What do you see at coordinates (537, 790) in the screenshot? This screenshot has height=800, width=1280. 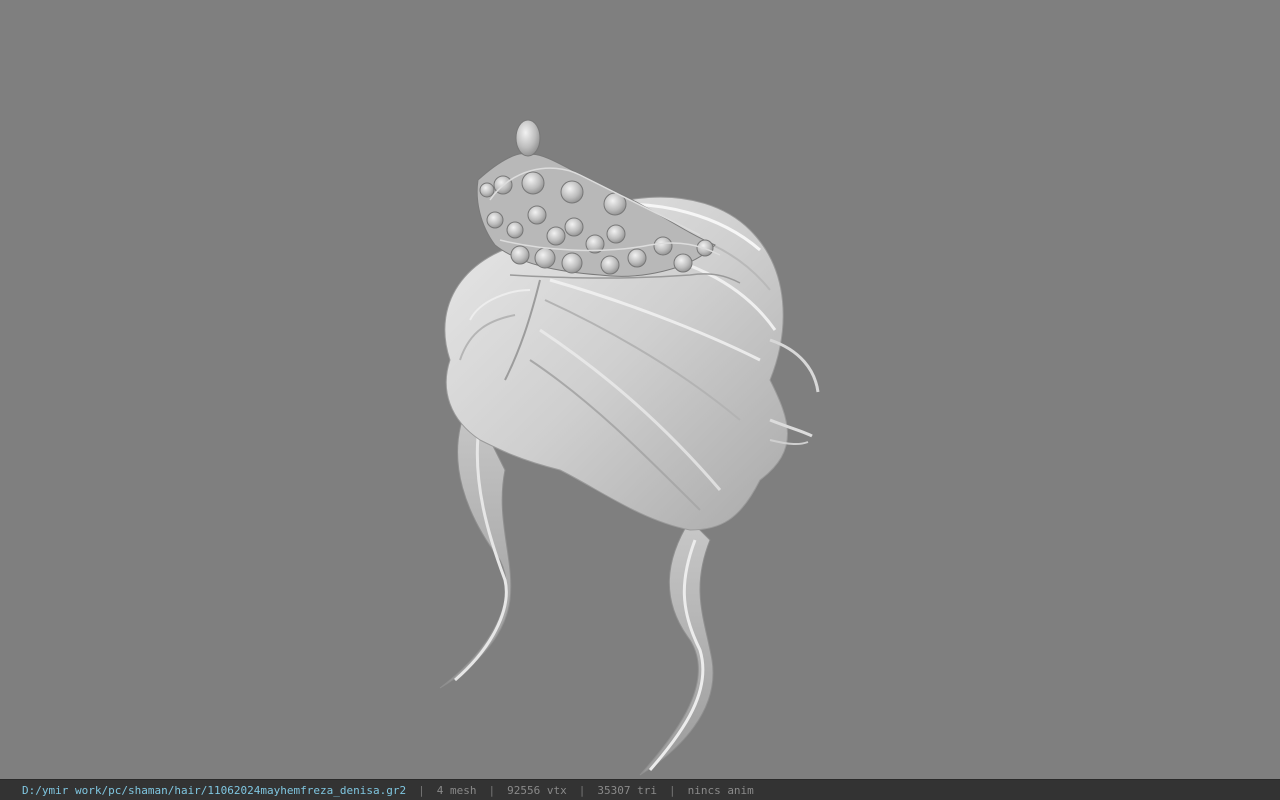 I see `vertex-count: 92556 vtx` at bounding box center [537, 790].